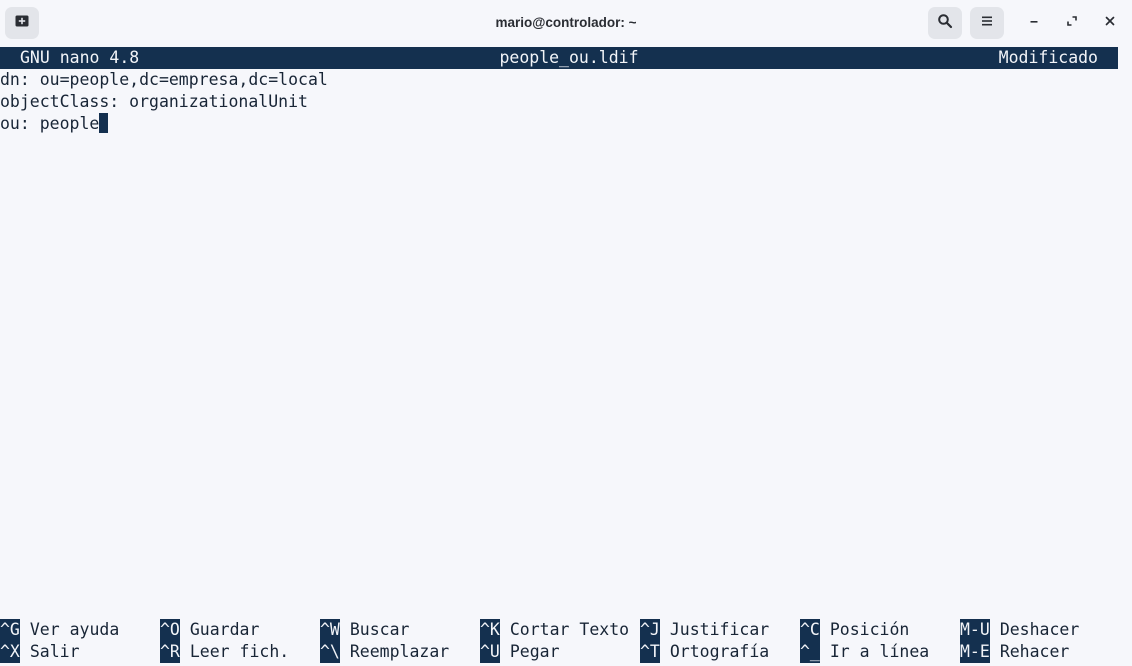 This screenshot has height=666, width=1132. What do you see at coordinates (569, 629) in the screenshot?
I see `shortcut-label: Cortar Texto` at bounding box center [569, 629].